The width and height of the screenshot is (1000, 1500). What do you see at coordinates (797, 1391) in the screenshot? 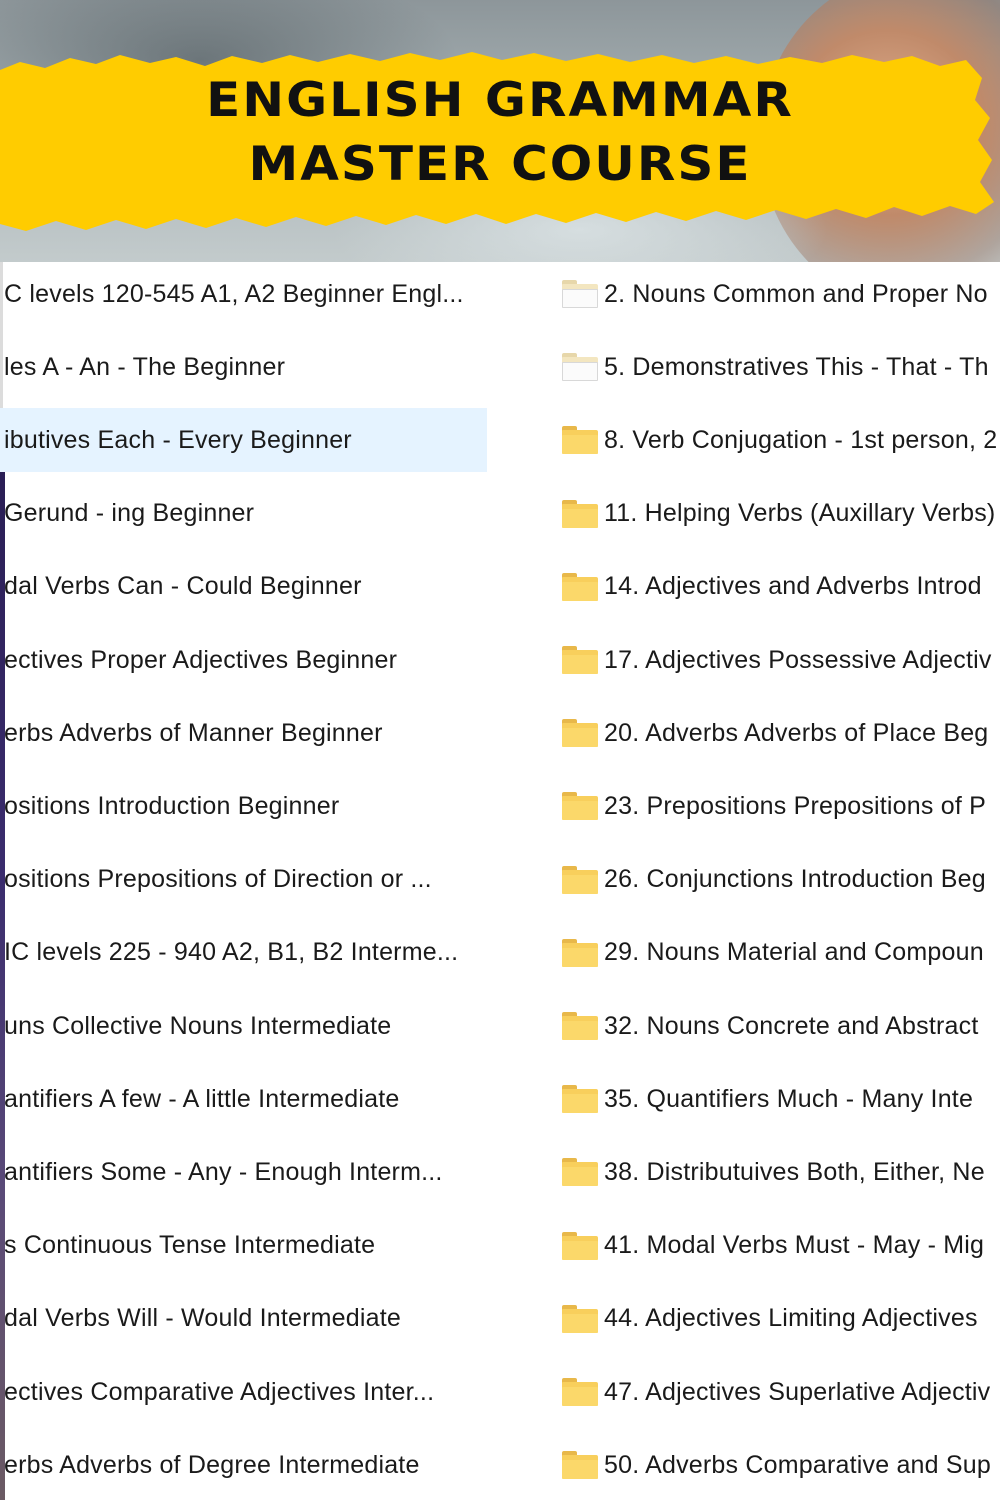
I see `folder-name: 47. Adjectives Superlative Adjectiv` at bounding box center [797, 1391].